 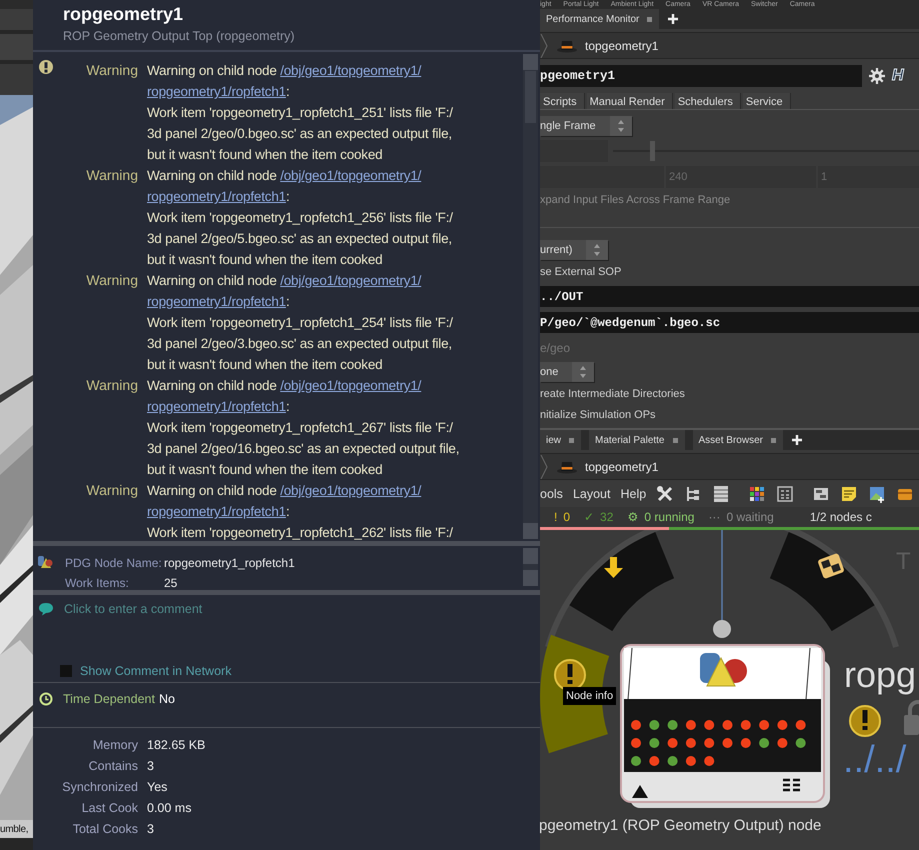 I want to click on node-tile, so click(x=725, y=726).